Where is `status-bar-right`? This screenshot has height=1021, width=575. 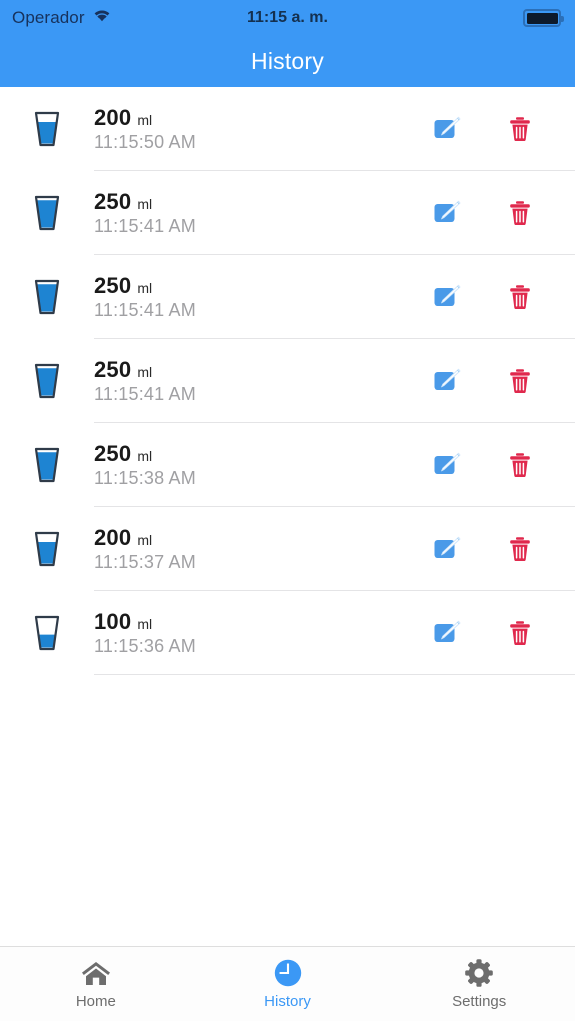
status-bar-right is located at coordinates (543, 18).